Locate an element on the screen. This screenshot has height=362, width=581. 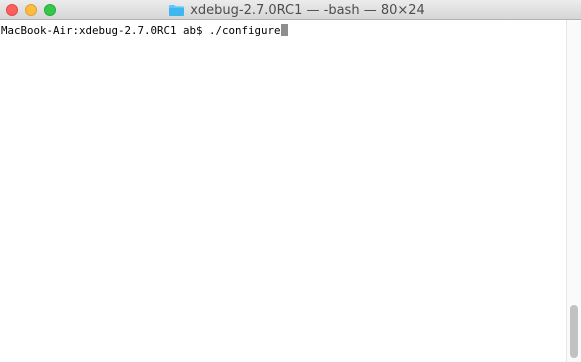
scrollbar-thumb is located at coordinates (574, 331).